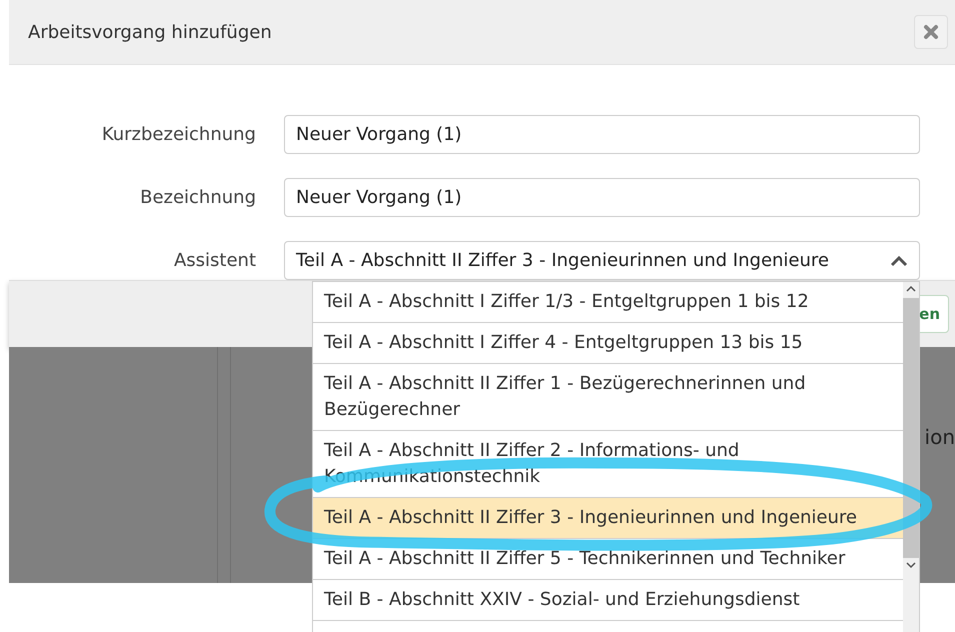  What do you see at coordinates (911, 565) in the screenshot?
I see `scroll-down-icon` at bounding box center [911, 565].